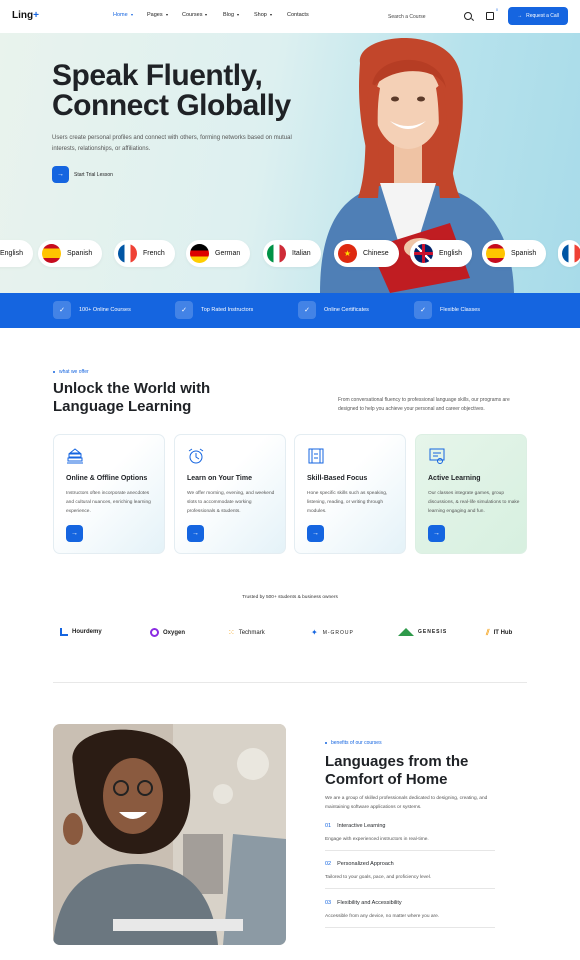 This screenshot has height=960, width=580. Describe the element at coordinates (406, 632) in the screenshot. I see `genesis-logo-icon` at that location.